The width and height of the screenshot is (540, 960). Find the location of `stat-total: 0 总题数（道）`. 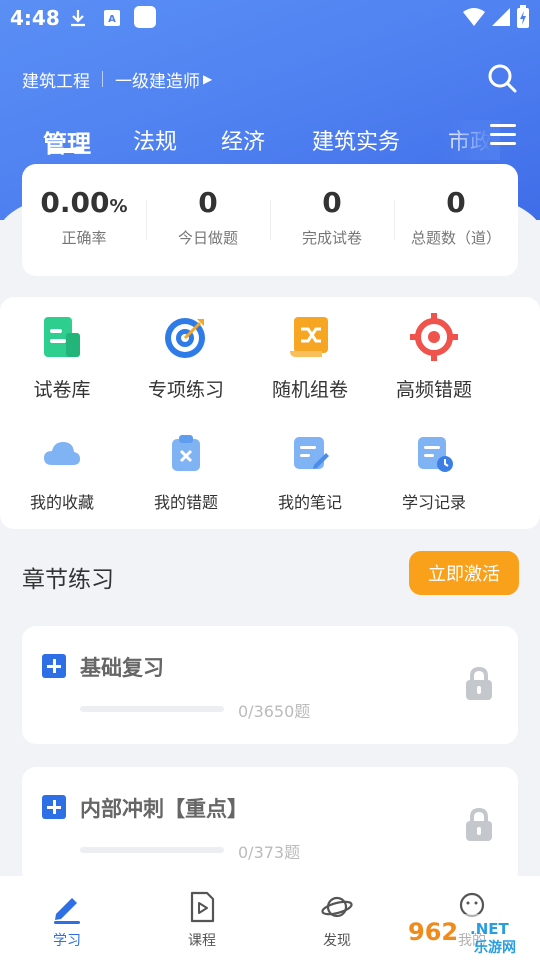

stat-total: 0 总题数（道） is located at coordinates (456, 220).